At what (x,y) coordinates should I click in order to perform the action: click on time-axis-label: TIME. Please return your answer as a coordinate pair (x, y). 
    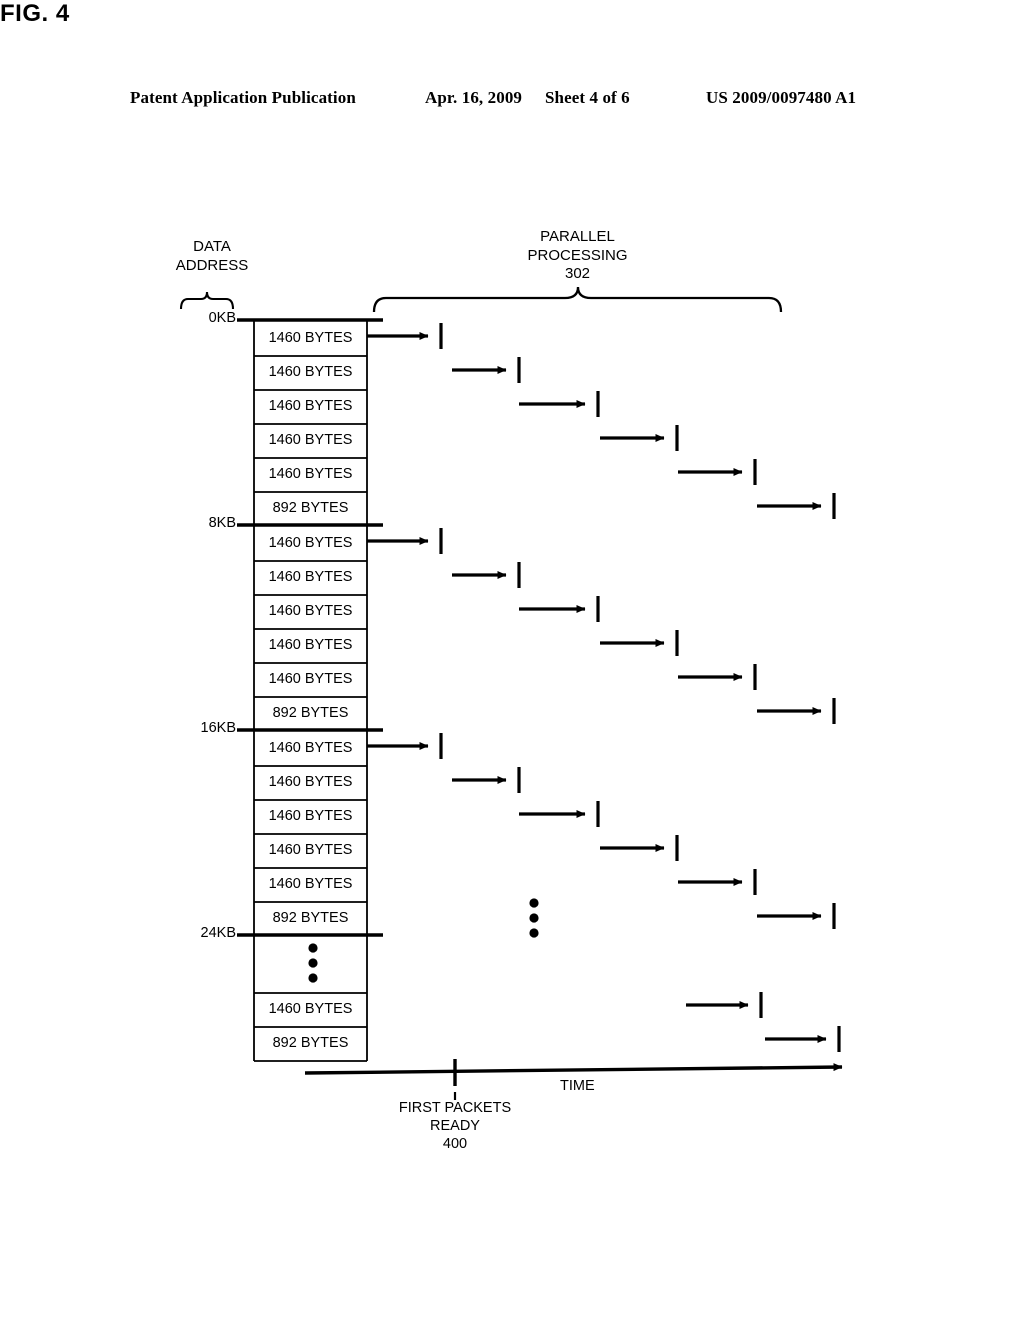
    Looking at the image, I should click on (577, 1086).